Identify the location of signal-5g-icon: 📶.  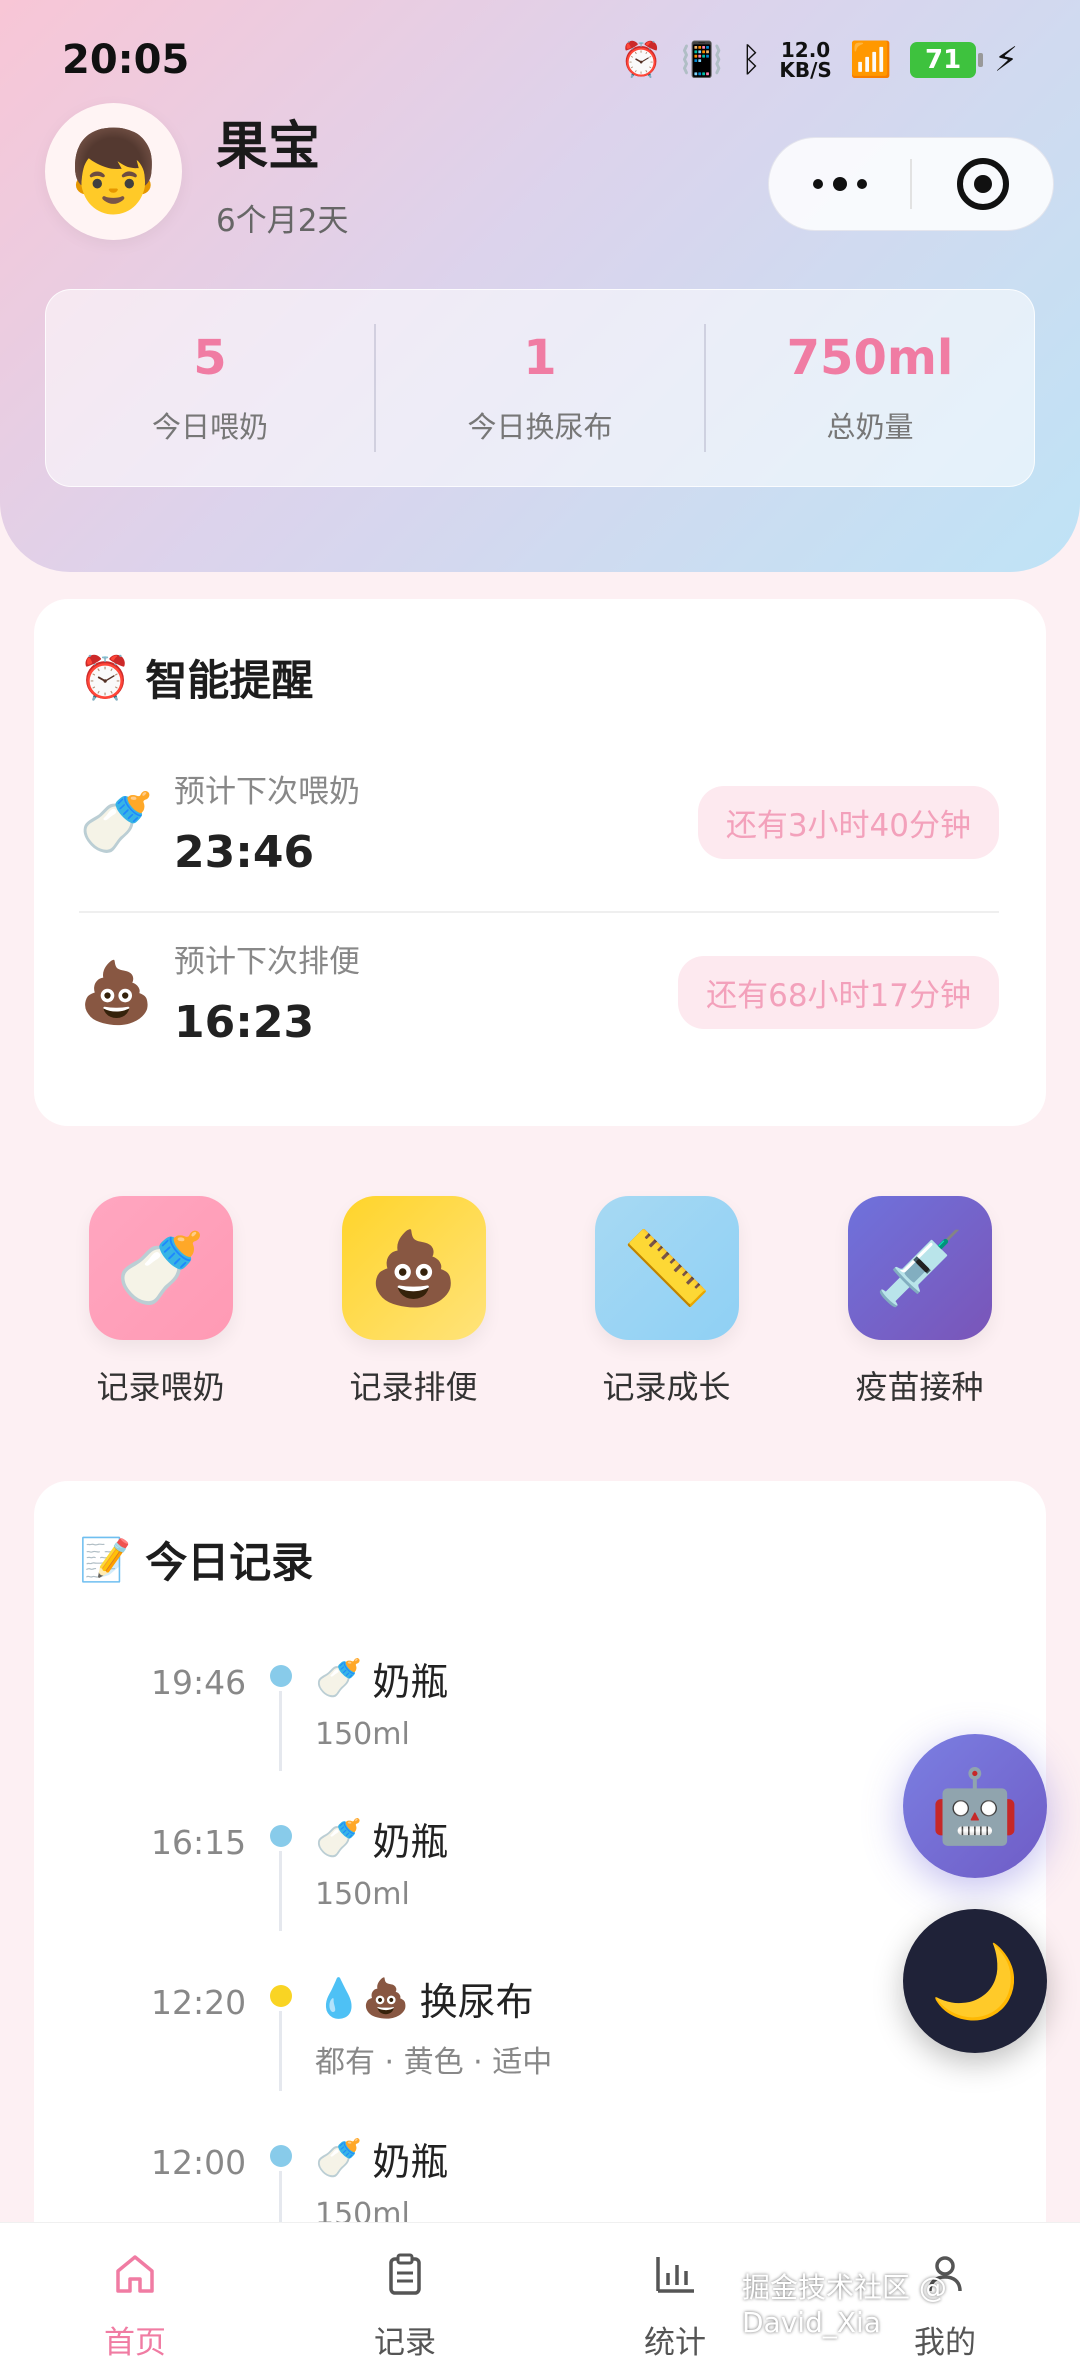
(871, 60).